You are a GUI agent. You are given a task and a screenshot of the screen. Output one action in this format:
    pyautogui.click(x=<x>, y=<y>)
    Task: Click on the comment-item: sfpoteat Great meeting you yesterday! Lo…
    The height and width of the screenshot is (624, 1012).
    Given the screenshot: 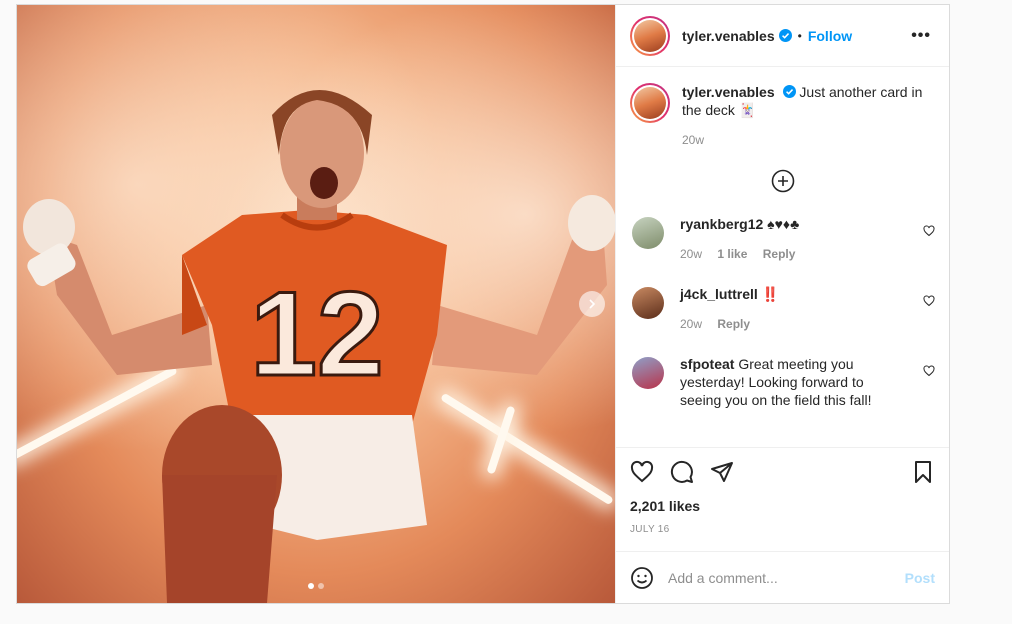 What is the action you would take?
    pyautogui.click(x=782, y=382)
    